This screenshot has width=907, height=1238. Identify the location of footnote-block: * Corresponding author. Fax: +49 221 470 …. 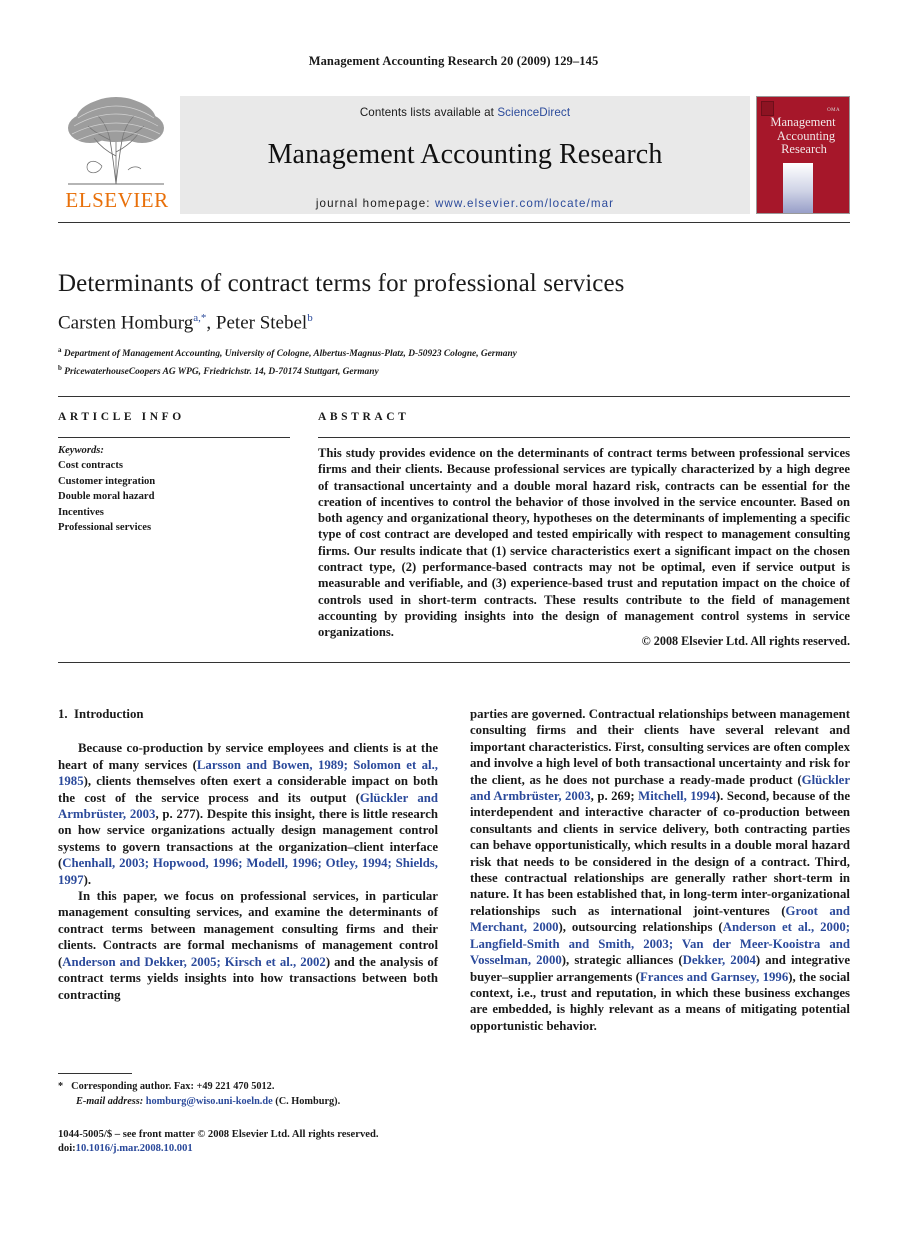
(249, 1094).